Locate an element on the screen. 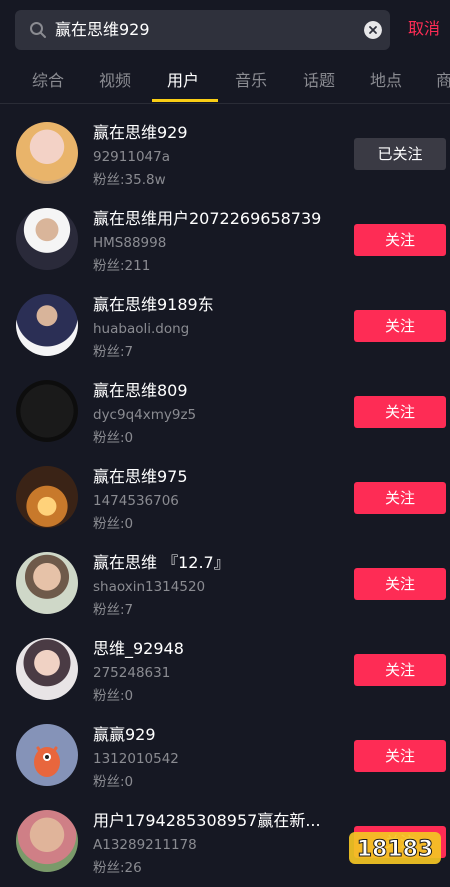 The image size is (450, 887). tab-shop: 商 is located at coordinates (443, 81).